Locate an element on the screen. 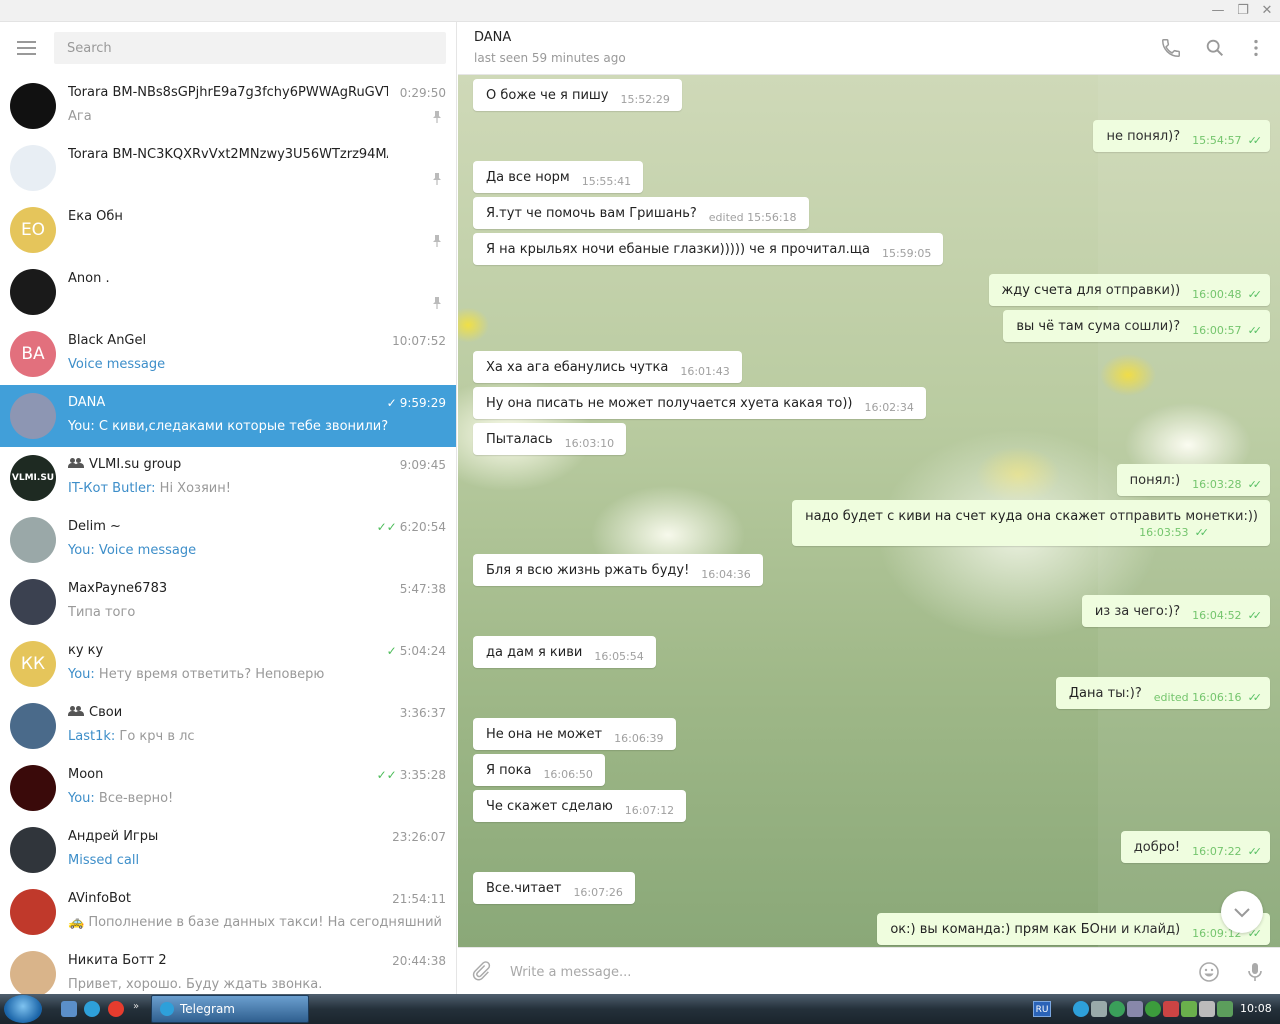 The width and height of the screenshot is (1280, 1024). incoming-message: Бля я всю жизнь ржать буду! 16:04:36 is located at coordinates (618, 570).